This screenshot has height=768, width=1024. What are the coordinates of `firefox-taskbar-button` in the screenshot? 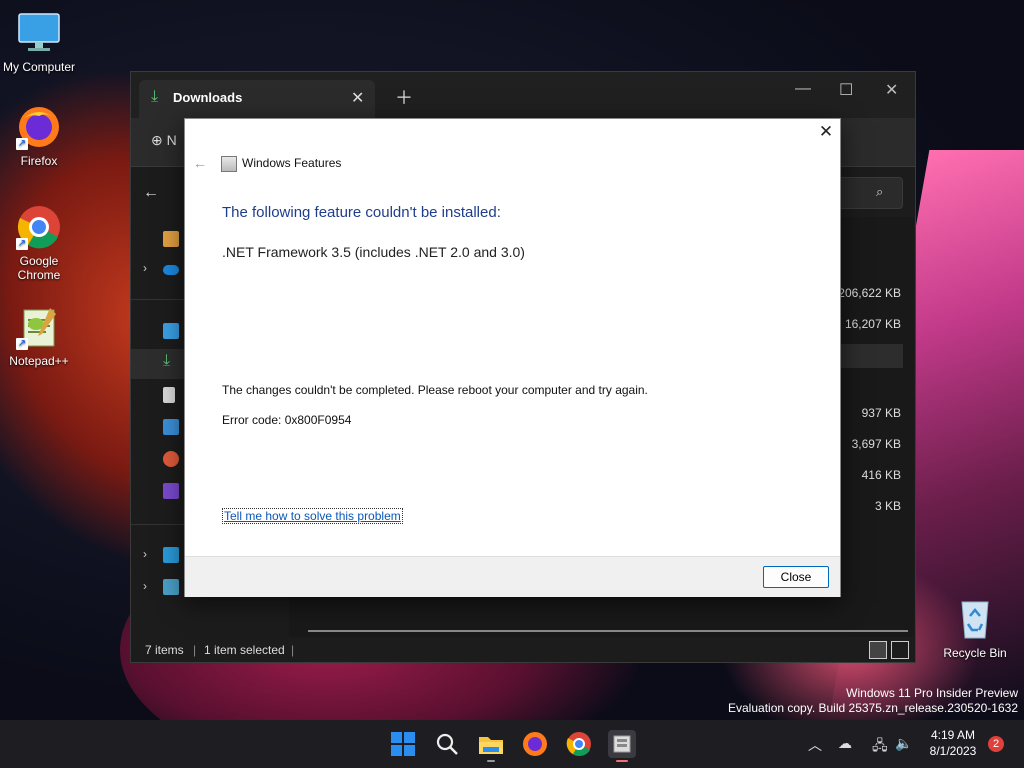 It's located at (535, 744).